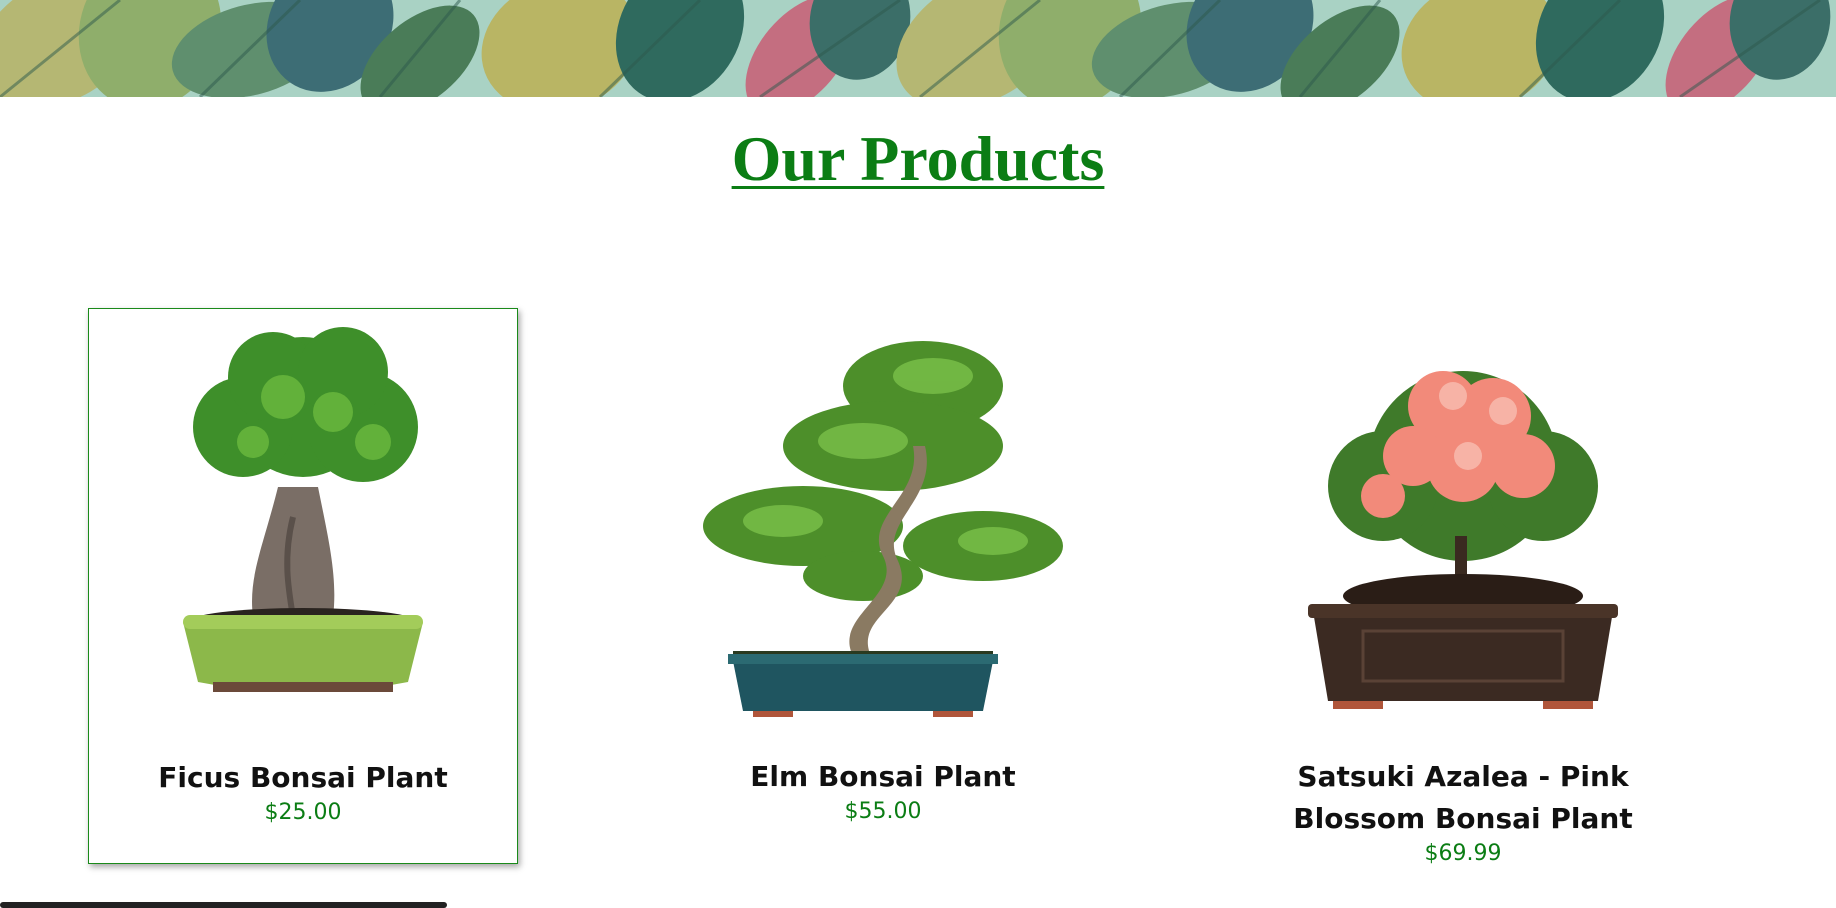 The width and height of the screenshot is (1836, 908). I want to click on azalea-bonsai-image, so click(1463, 532).